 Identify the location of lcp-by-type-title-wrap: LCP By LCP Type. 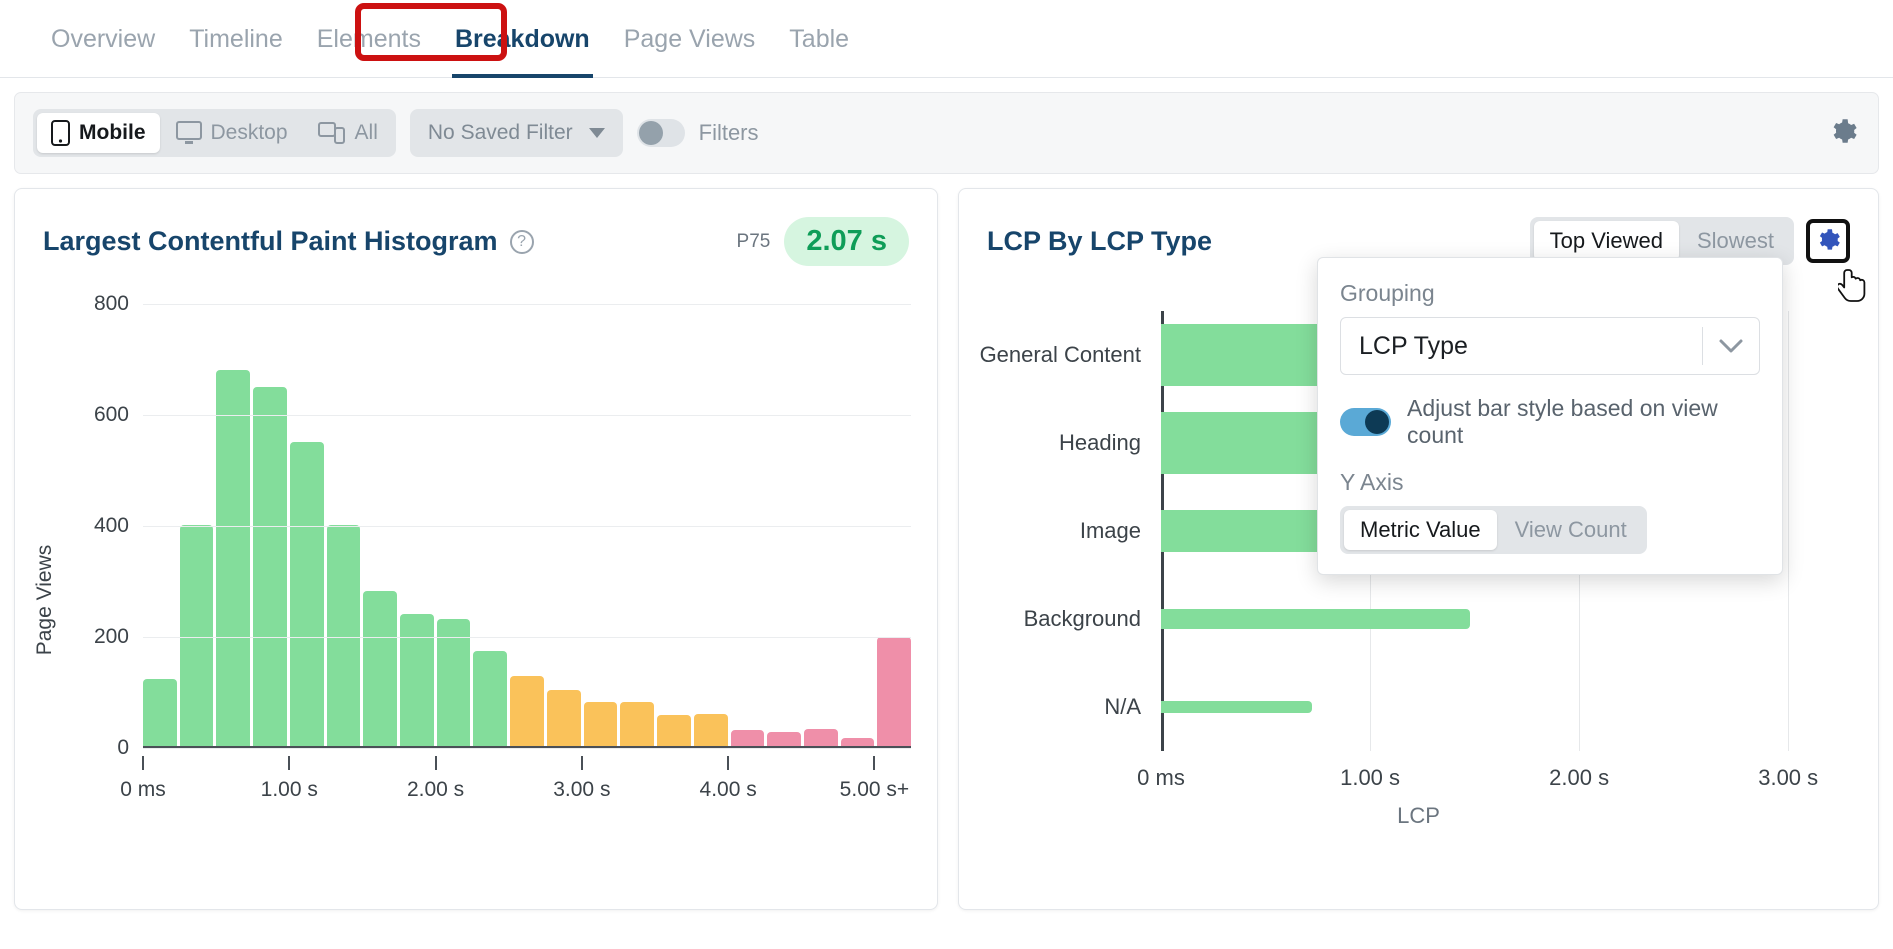
(1099, 241).